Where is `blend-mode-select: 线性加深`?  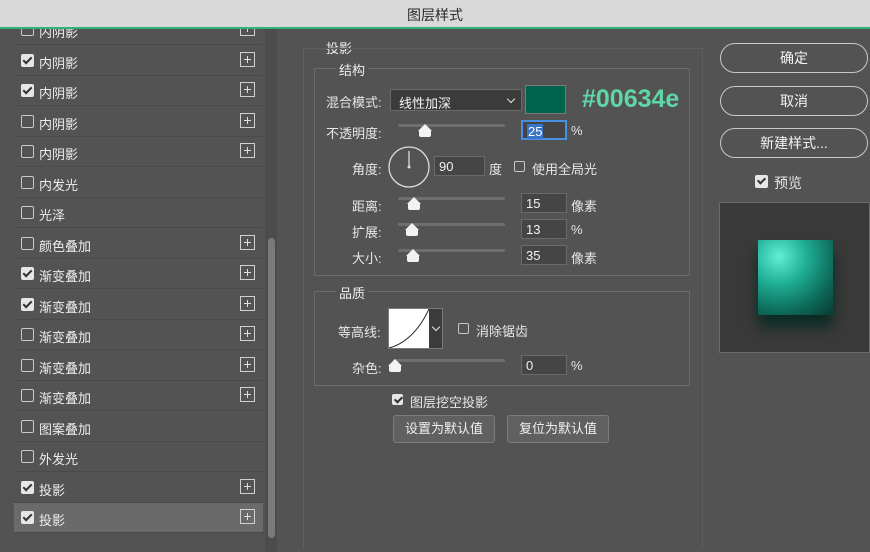 blend-mode-select: 线性加深 is located at coordinates (456, 100).